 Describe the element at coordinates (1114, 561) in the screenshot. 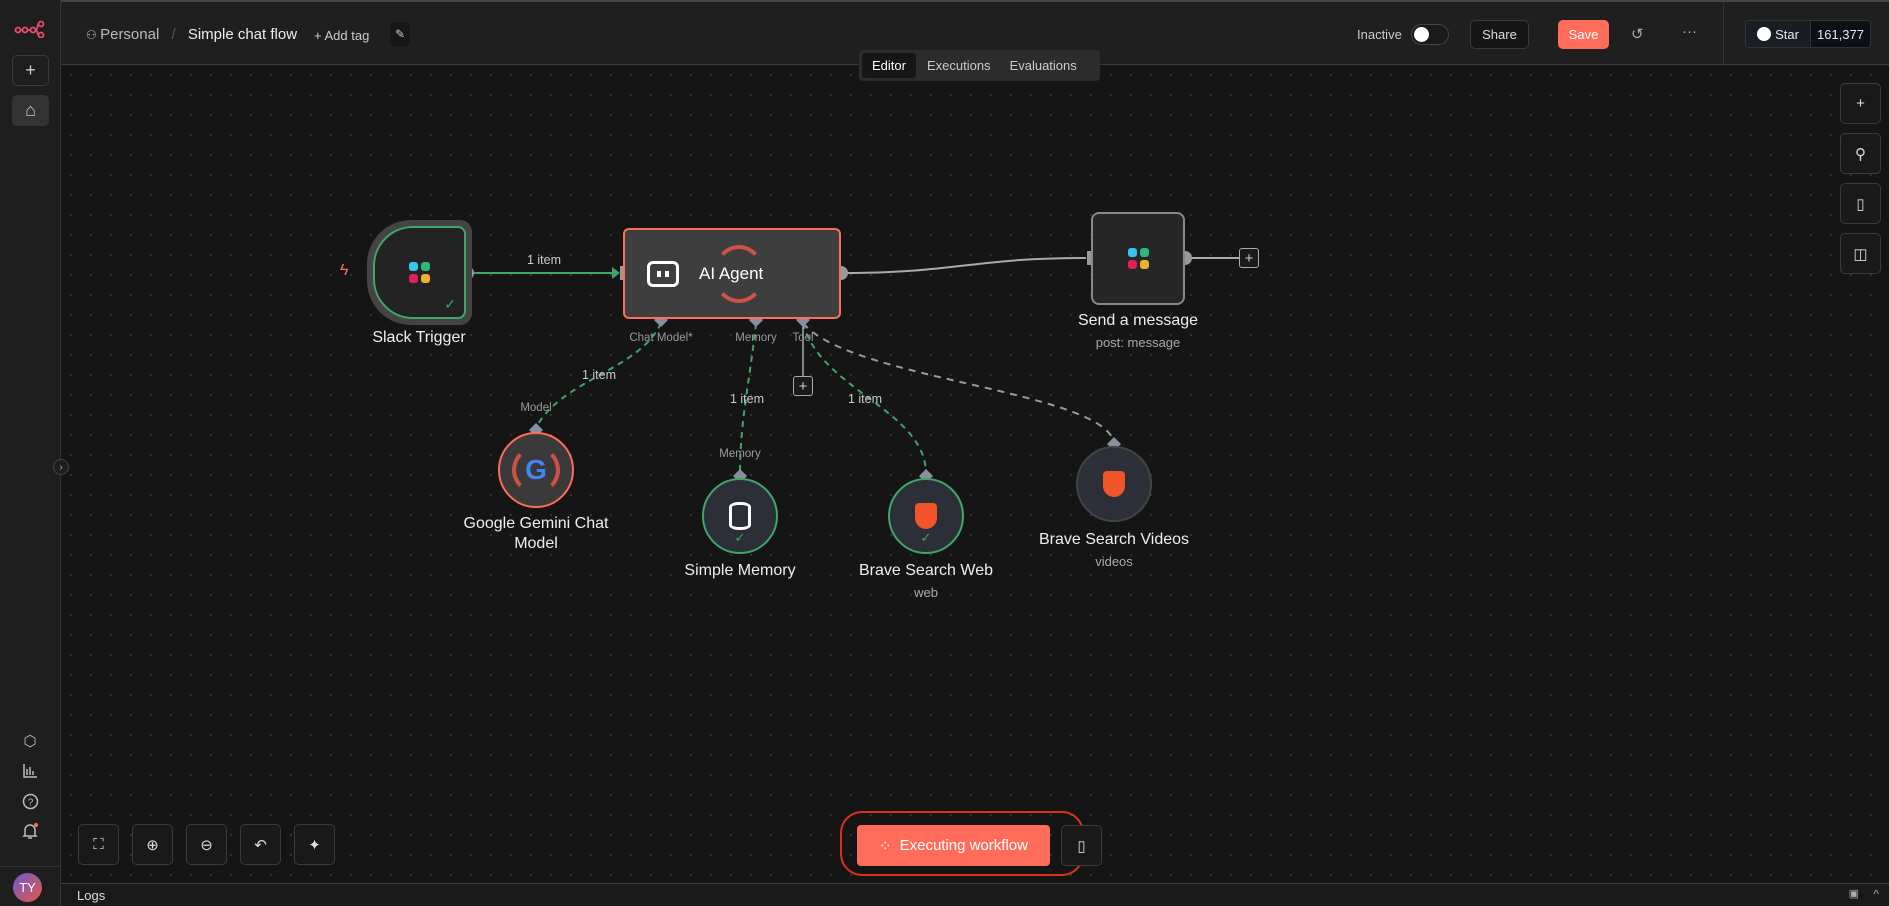

I see `node-subtitle: videos` at that location.